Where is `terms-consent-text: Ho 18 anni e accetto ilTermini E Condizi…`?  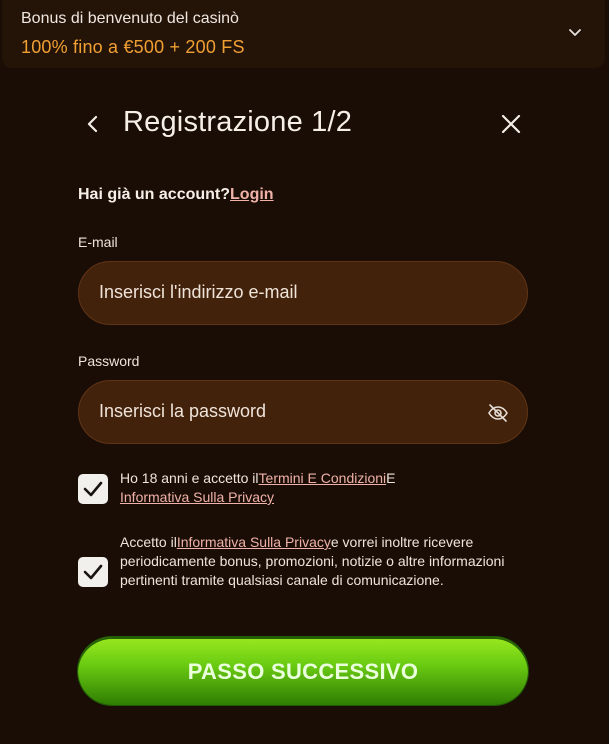 terms-consent-text: Ho 18 anni e accetto ilTermini E Condizi… is located at coordinates (325, 488).